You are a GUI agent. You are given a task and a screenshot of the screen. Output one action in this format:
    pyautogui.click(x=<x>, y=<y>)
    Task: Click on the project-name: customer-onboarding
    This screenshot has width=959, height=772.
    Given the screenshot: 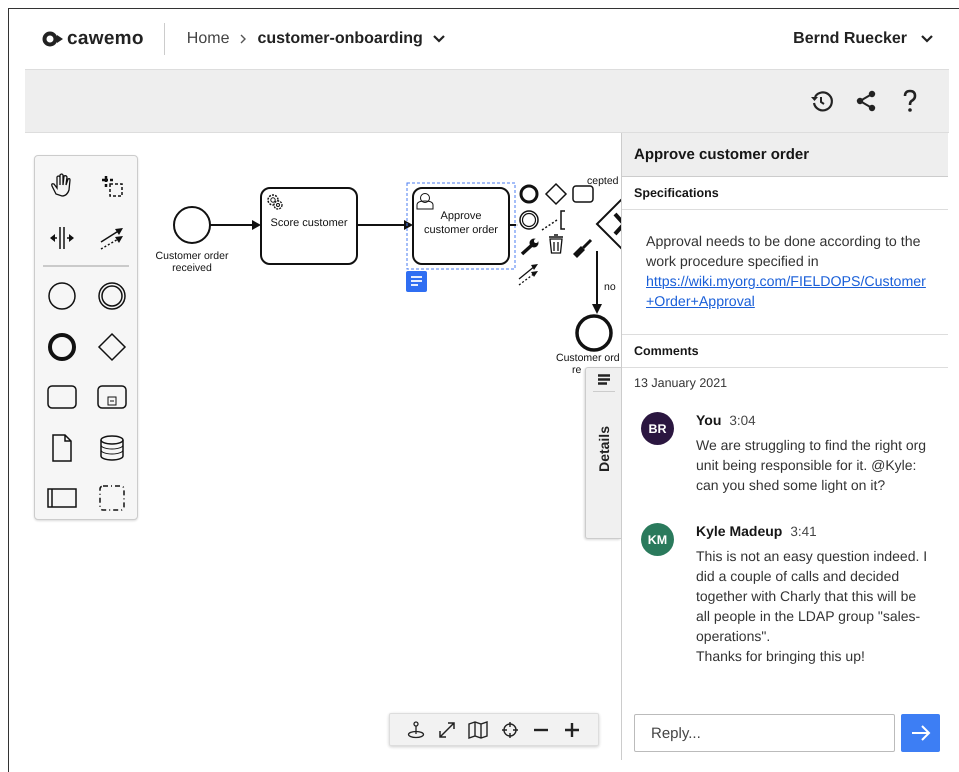 What is the action you would take?
    pyautogui.click(x=340, y=39)
    